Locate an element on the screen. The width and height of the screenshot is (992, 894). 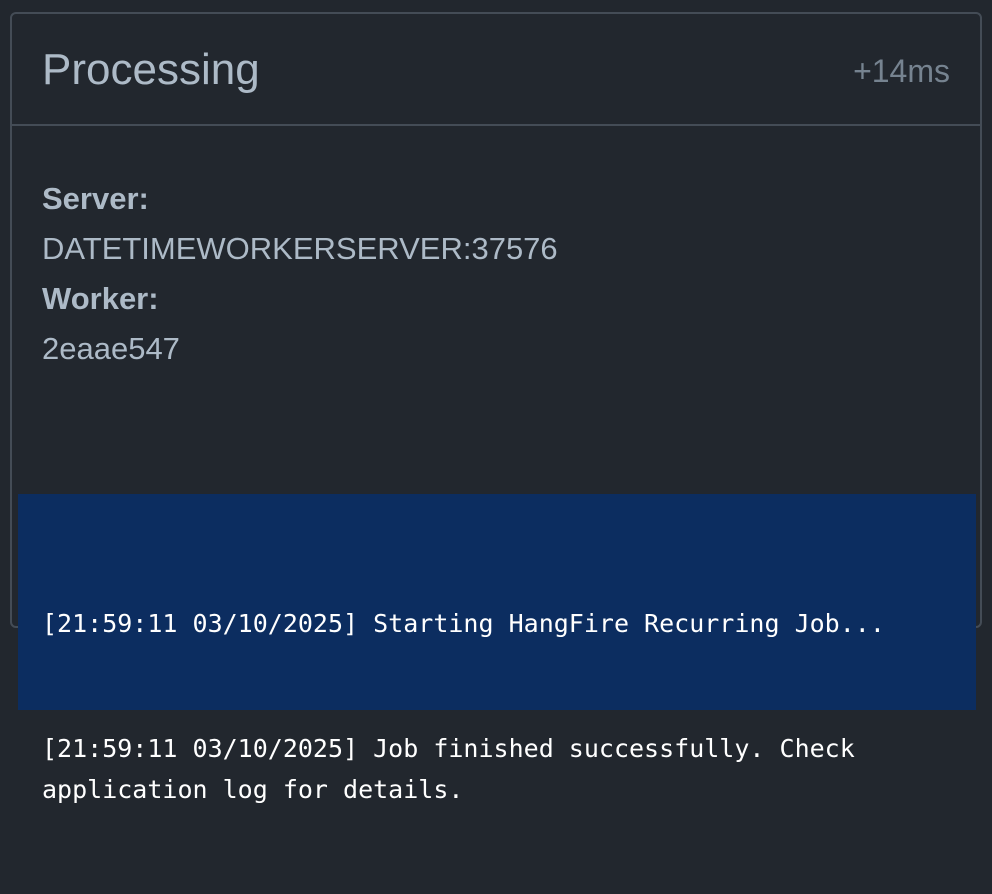
state-title: Processing is located at coordinates (151, 69).